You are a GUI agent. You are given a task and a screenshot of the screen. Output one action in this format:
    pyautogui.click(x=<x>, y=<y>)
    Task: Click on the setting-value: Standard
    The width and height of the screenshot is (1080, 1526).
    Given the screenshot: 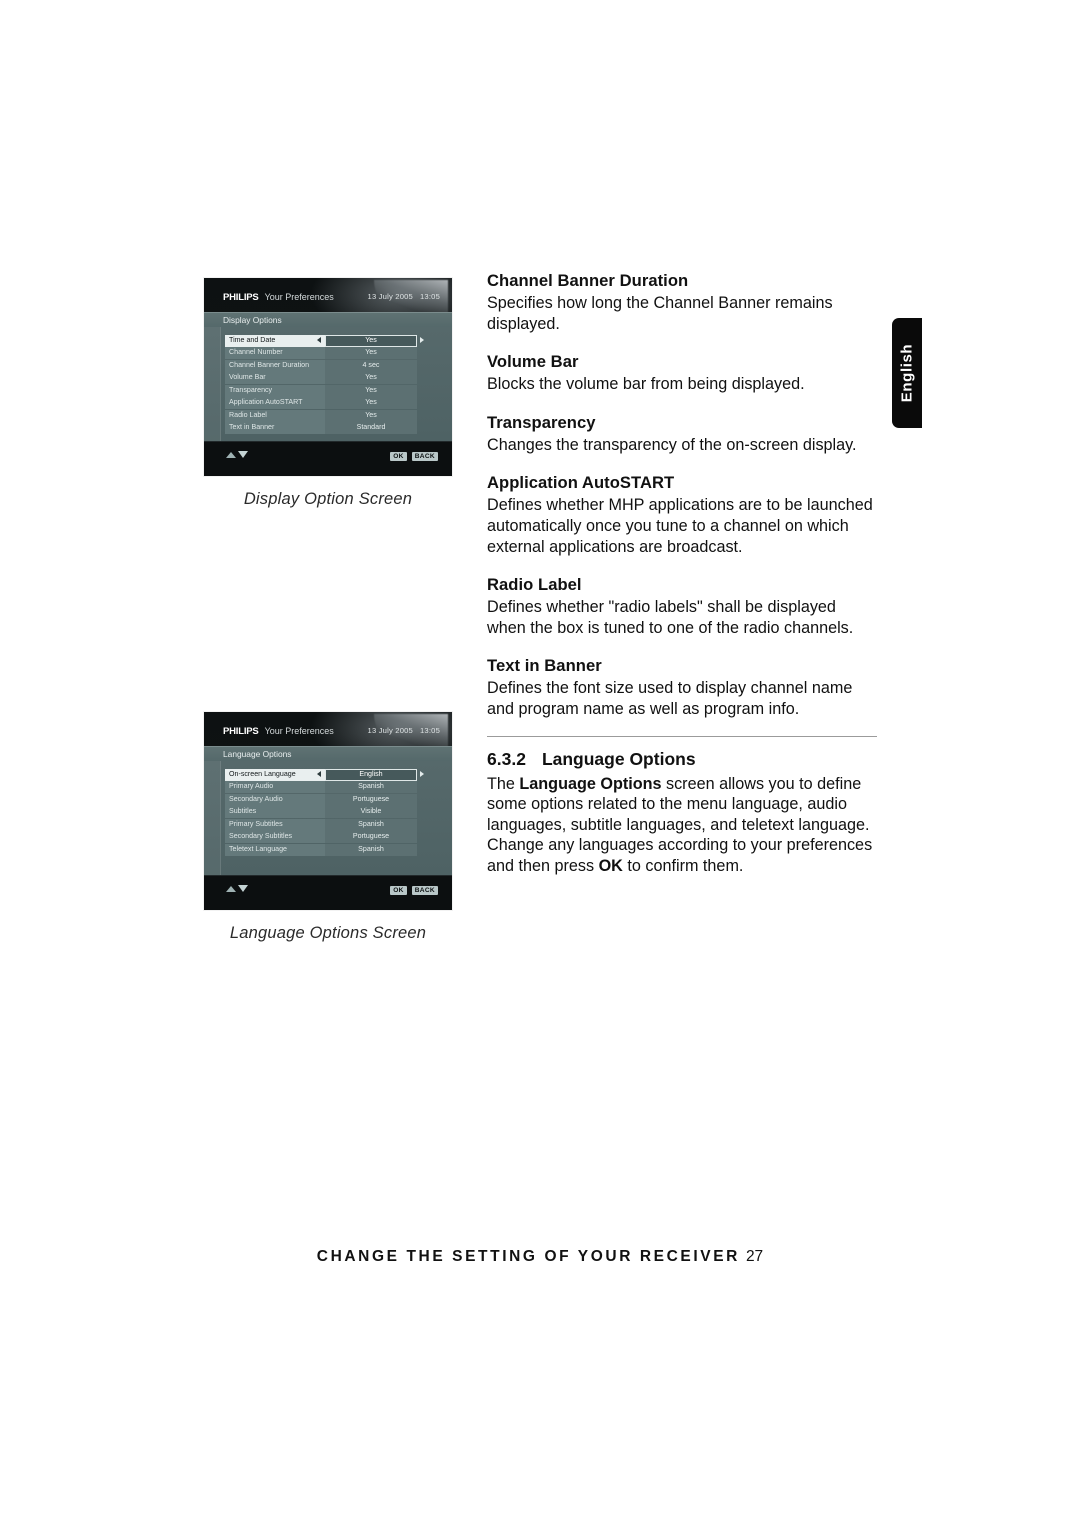 What is the action you would take?
    pyautogui.click(x=371, y=428)
    